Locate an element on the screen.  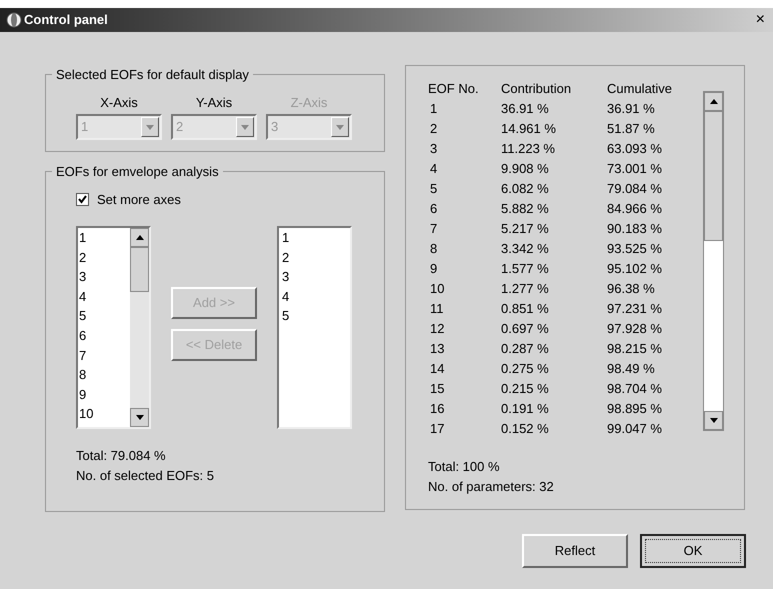
table-cell-text: 2 is located at coordinates (433, 129).